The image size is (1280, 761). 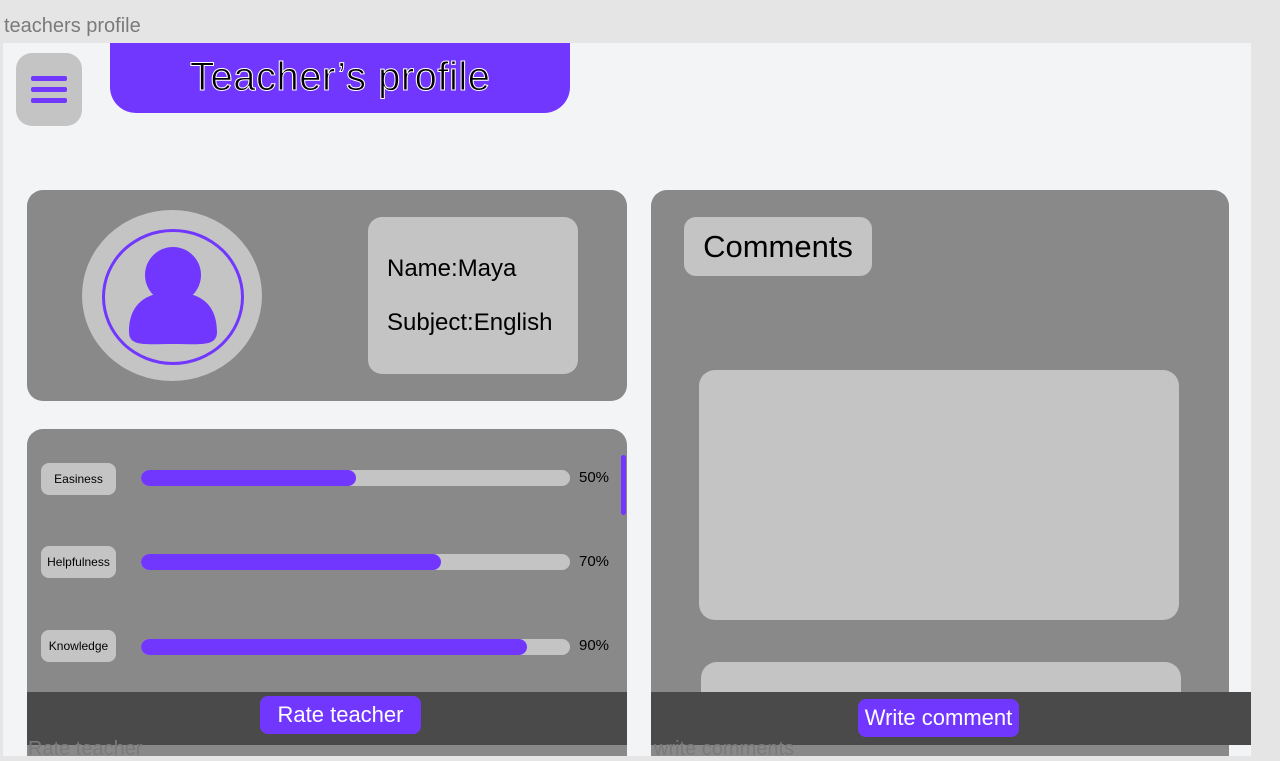 What do you see at coordinates (939, 495) in the screenshot?
I see `comment-box` at bounding box center [939, 495].